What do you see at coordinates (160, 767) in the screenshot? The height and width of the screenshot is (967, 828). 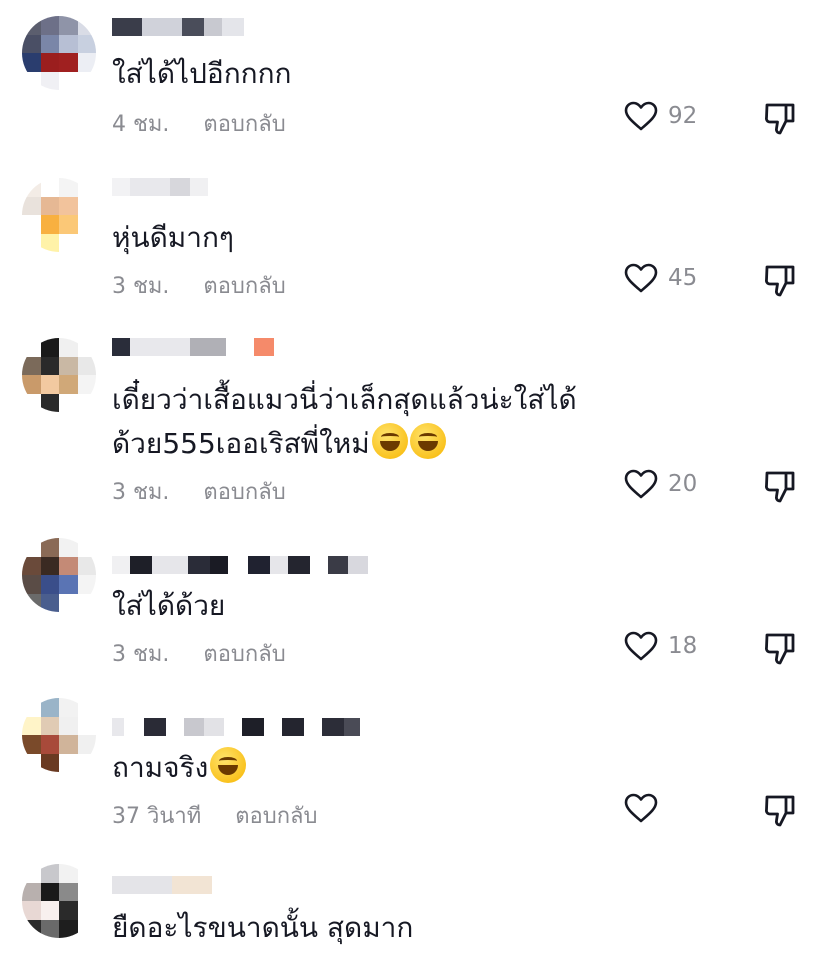 I see `comment-text-body: ถามจริง` at bounding box center [160, 767].